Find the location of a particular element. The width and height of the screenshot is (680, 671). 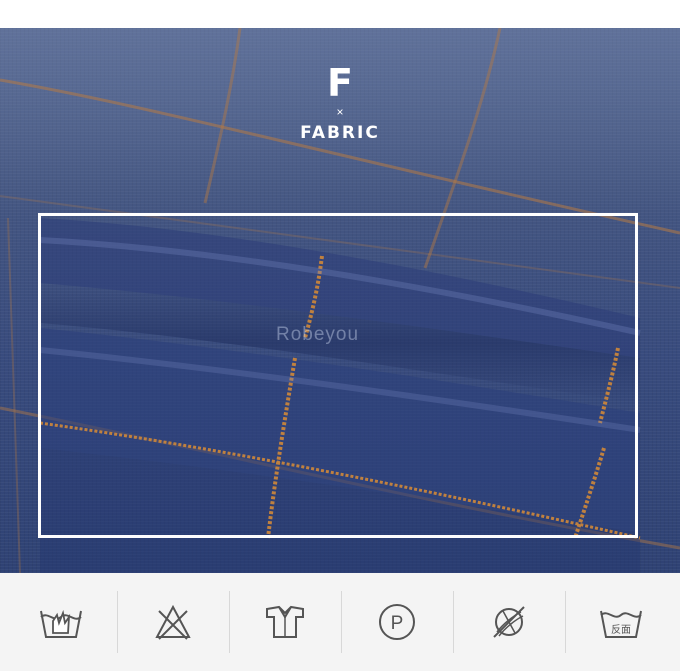

heading-cross: × is located at coordinates (340, 112).